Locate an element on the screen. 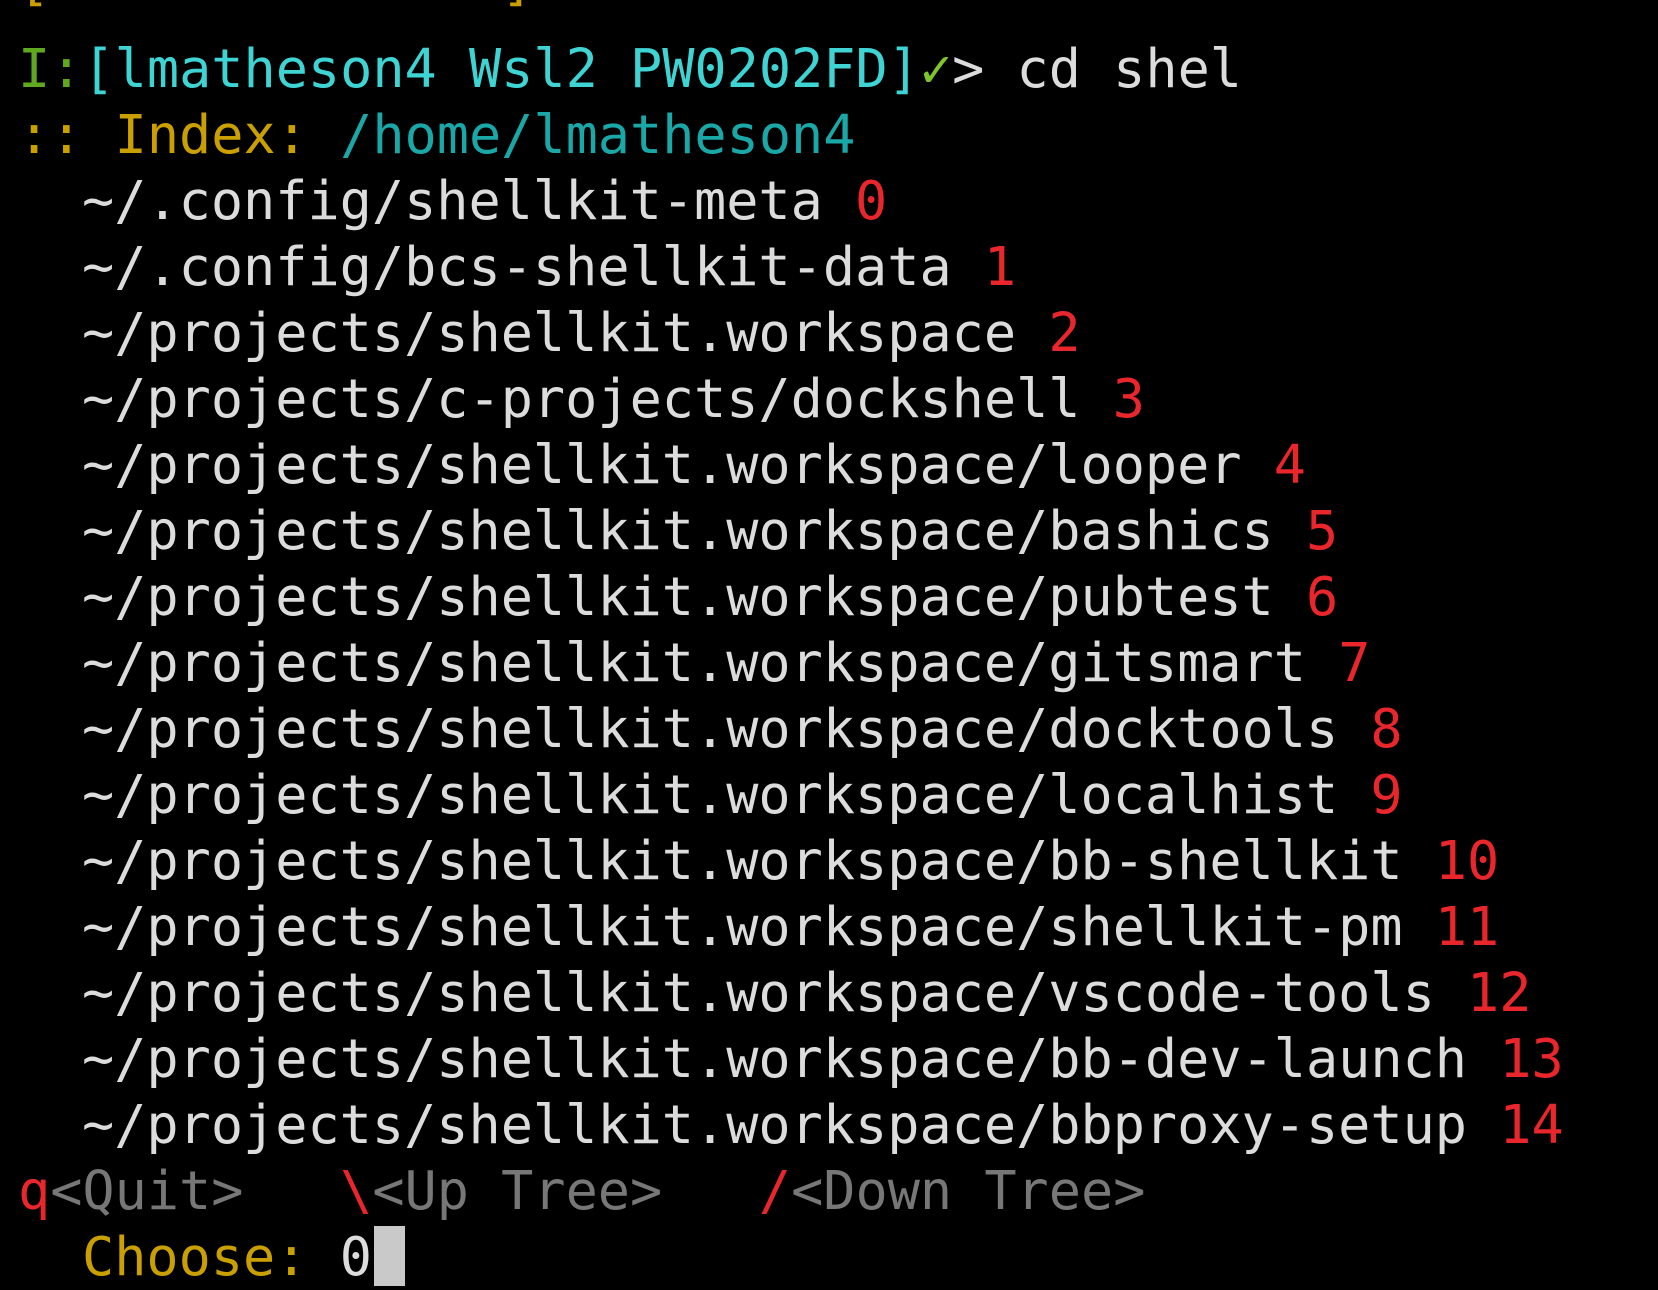  index-marker: :: is located at coordinates (50, 134).